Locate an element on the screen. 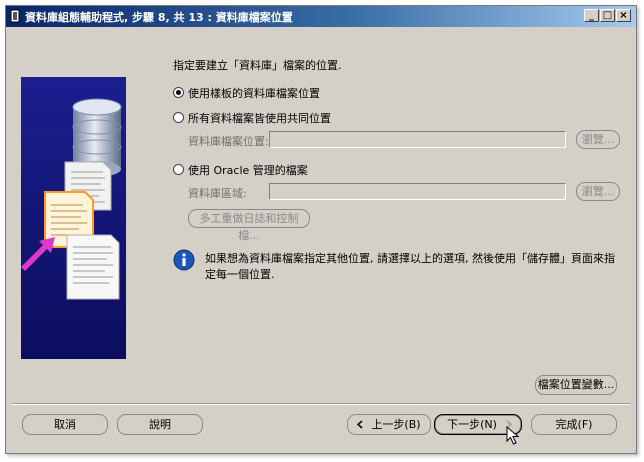  radio-oracle-managed: 使用 Oracle 管理的檔案 is located at coordinates (240, 170).